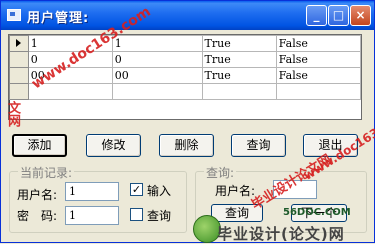 The width and height of the screenshot is (375, 244). Describe the element at coordinates (46, 172) in the screenshot. I see `current-record-caption: 当前记录:` at that location.